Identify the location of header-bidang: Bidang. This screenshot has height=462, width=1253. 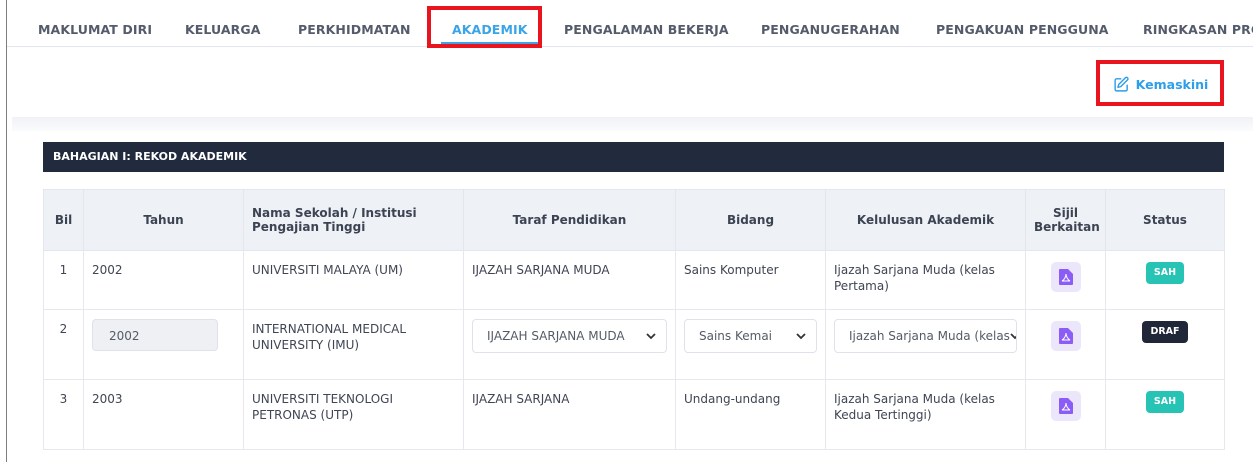
(750, 220).